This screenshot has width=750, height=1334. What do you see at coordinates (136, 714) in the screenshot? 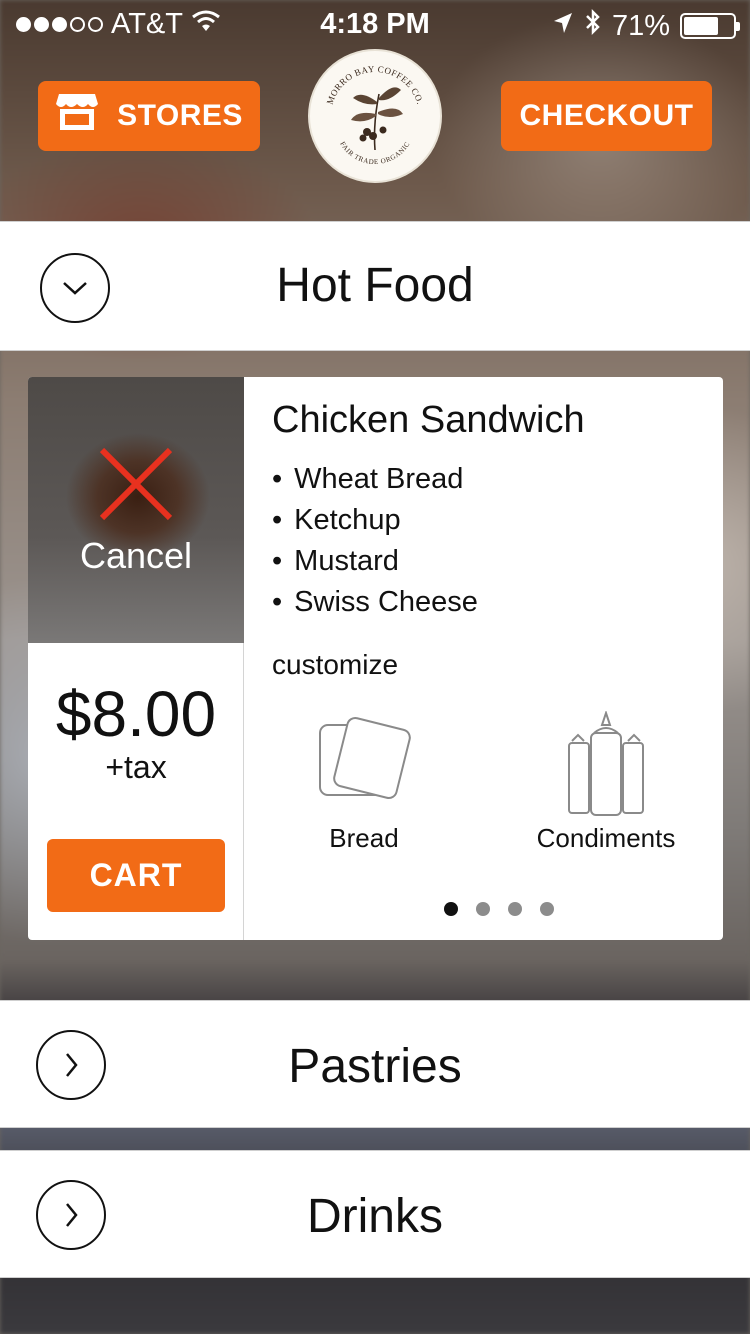
I see `item-price: $8.00` at bounding box center [136, 714].